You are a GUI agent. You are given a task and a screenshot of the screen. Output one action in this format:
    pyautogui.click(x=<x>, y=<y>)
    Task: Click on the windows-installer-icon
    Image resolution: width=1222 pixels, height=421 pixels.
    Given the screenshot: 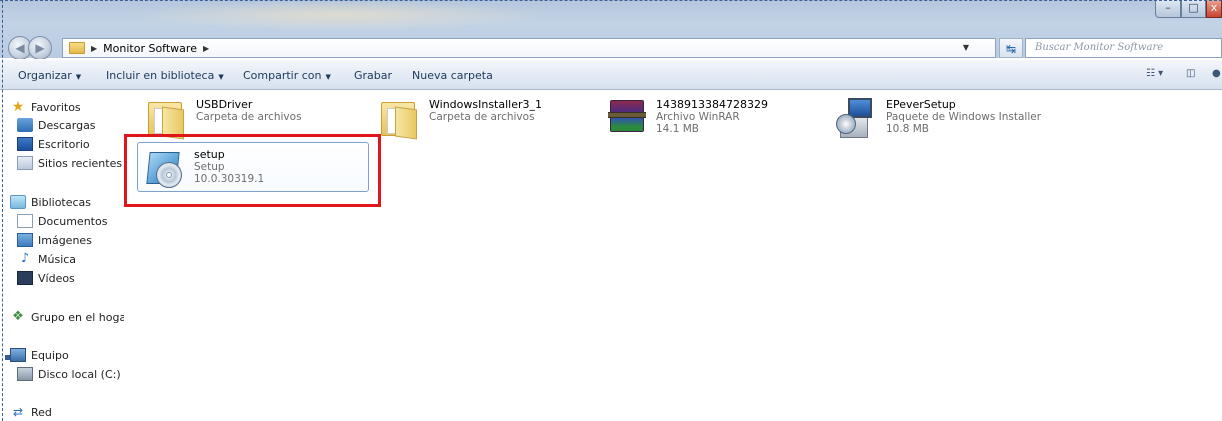 What is the action you would take?
    pyautogui.click(x=858, y=118)
    